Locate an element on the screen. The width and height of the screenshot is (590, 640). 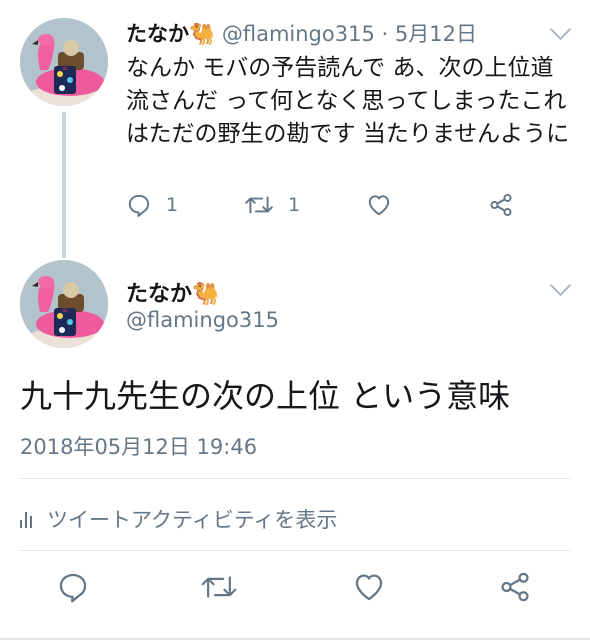
retweet-button is located at coordinates (219, 589).